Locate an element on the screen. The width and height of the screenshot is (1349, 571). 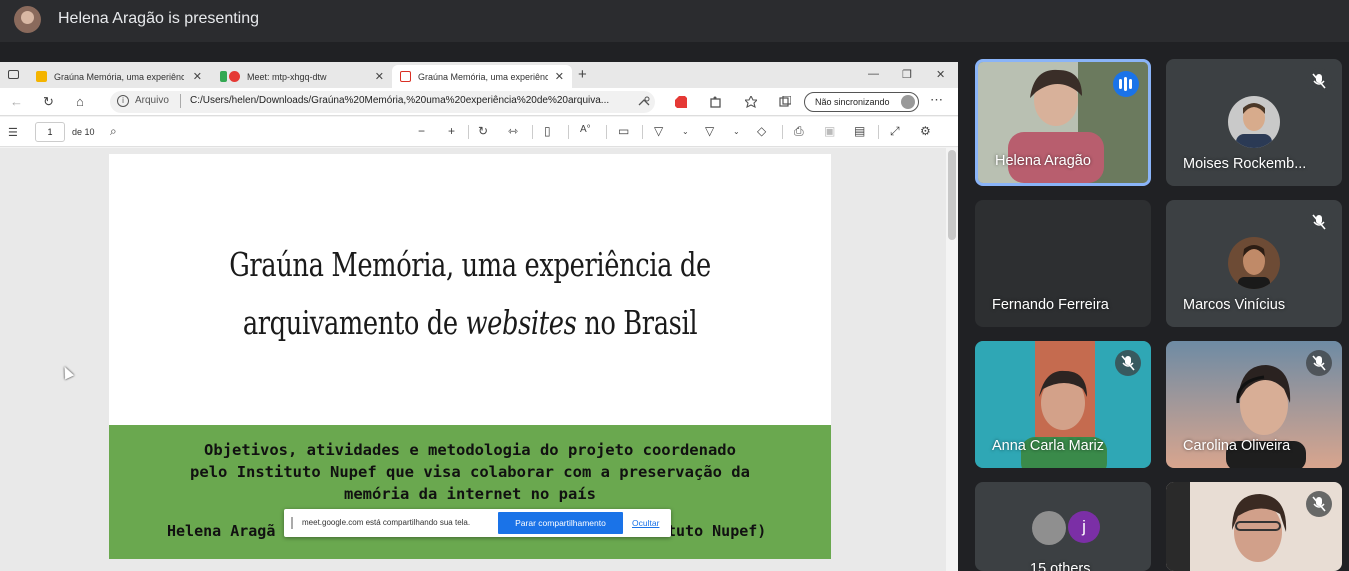
participant-tile-helena: Helena Aragão is located at coordinates (1063, 122).